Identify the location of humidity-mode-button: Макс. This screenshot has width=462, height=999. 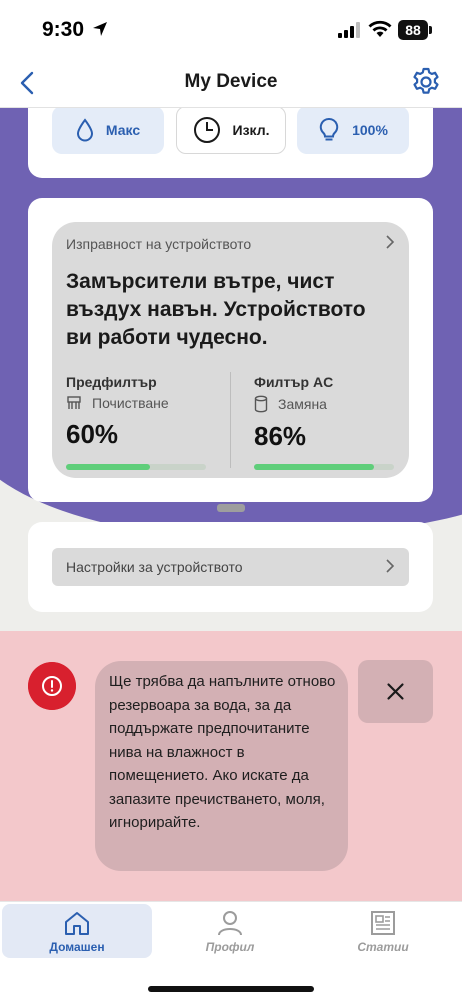
(108, 131).